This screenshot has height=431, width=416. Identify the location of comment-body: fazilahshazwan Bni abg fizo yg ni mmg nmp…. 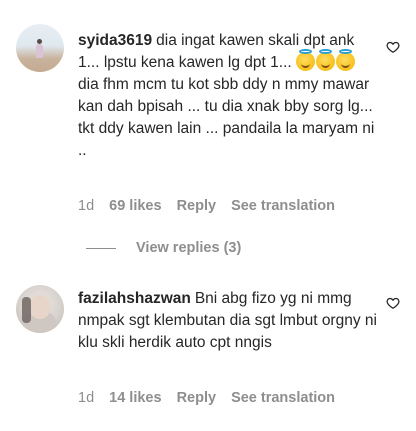
(228, 321).